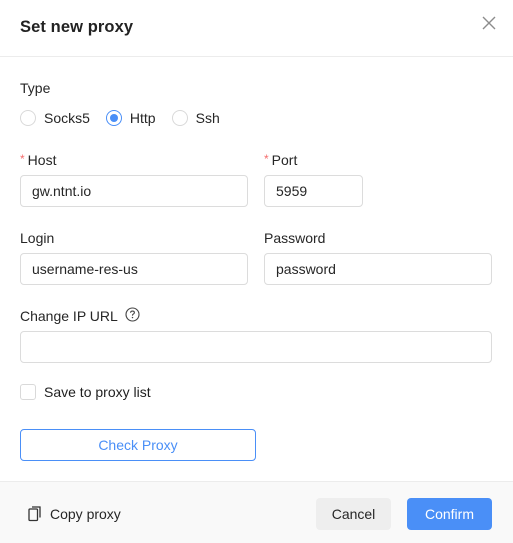 The width and height of the screenshot is (513, 543). I want to click on dialog-footer: Copy proxy Cancel Confirm, so click(256, 512).